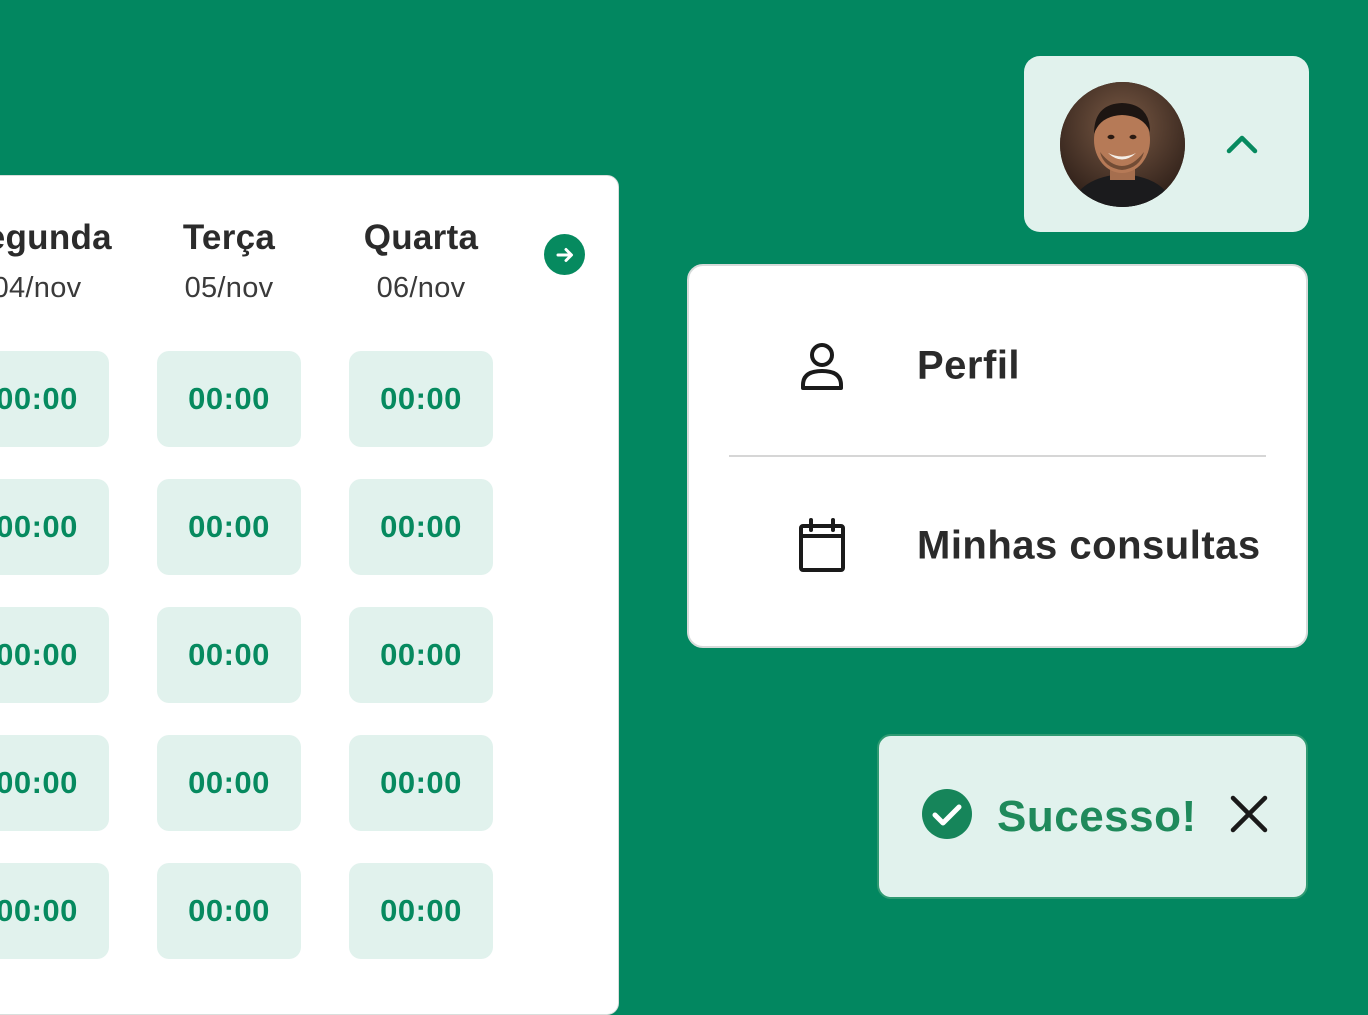 This screenshot has width=1368, height=1015. I want to click on chevron-up-icon, so click(1242, 144).